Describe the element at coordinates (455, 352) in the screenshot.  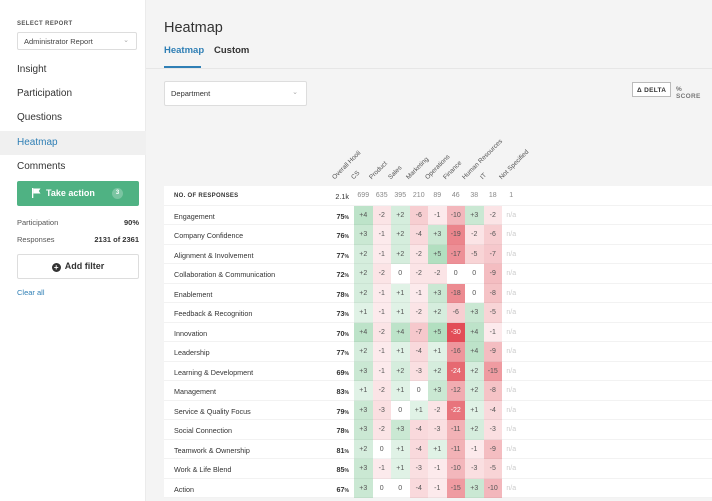
I see `heatmap-cell: -16` at that location.